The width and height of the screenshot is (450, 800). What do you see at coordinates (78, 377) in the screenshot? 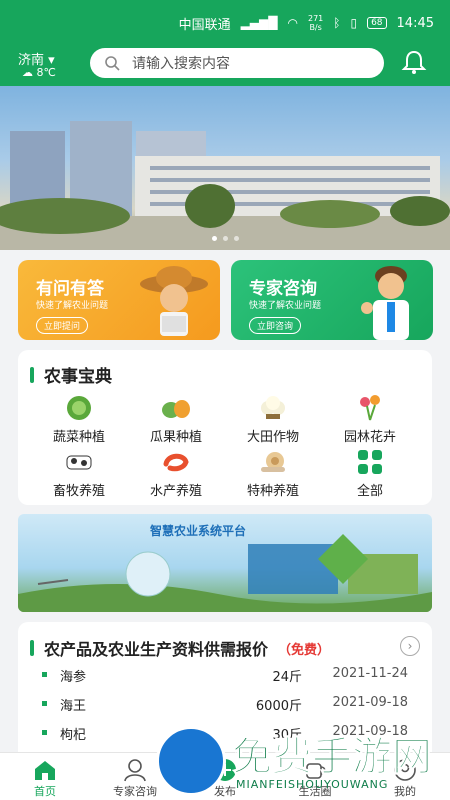
I see `almanac-title: 农事宝典` at bounding box center [78, 377].